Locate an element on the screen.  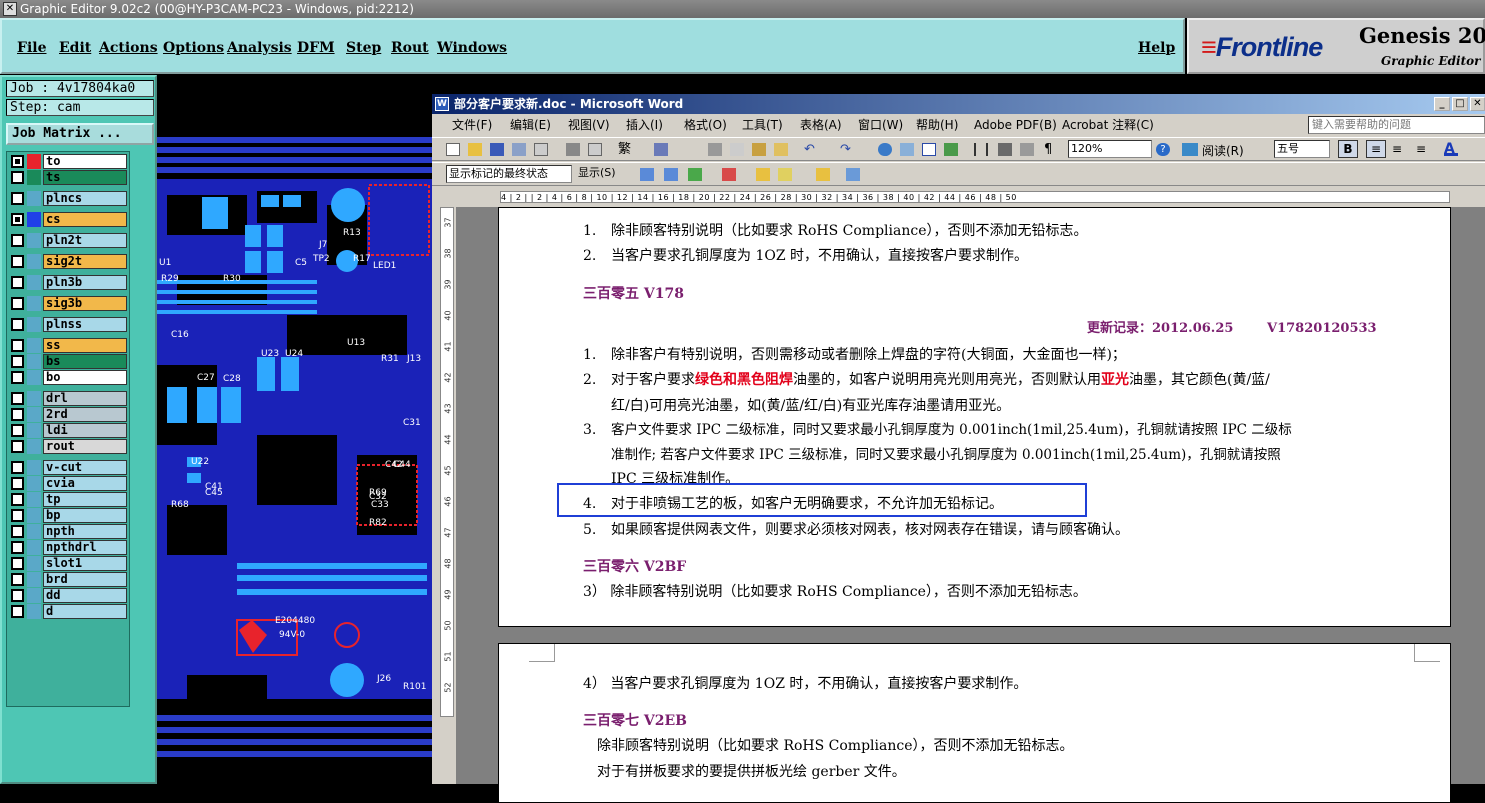
save-icon is located at coordinates (497, 149).